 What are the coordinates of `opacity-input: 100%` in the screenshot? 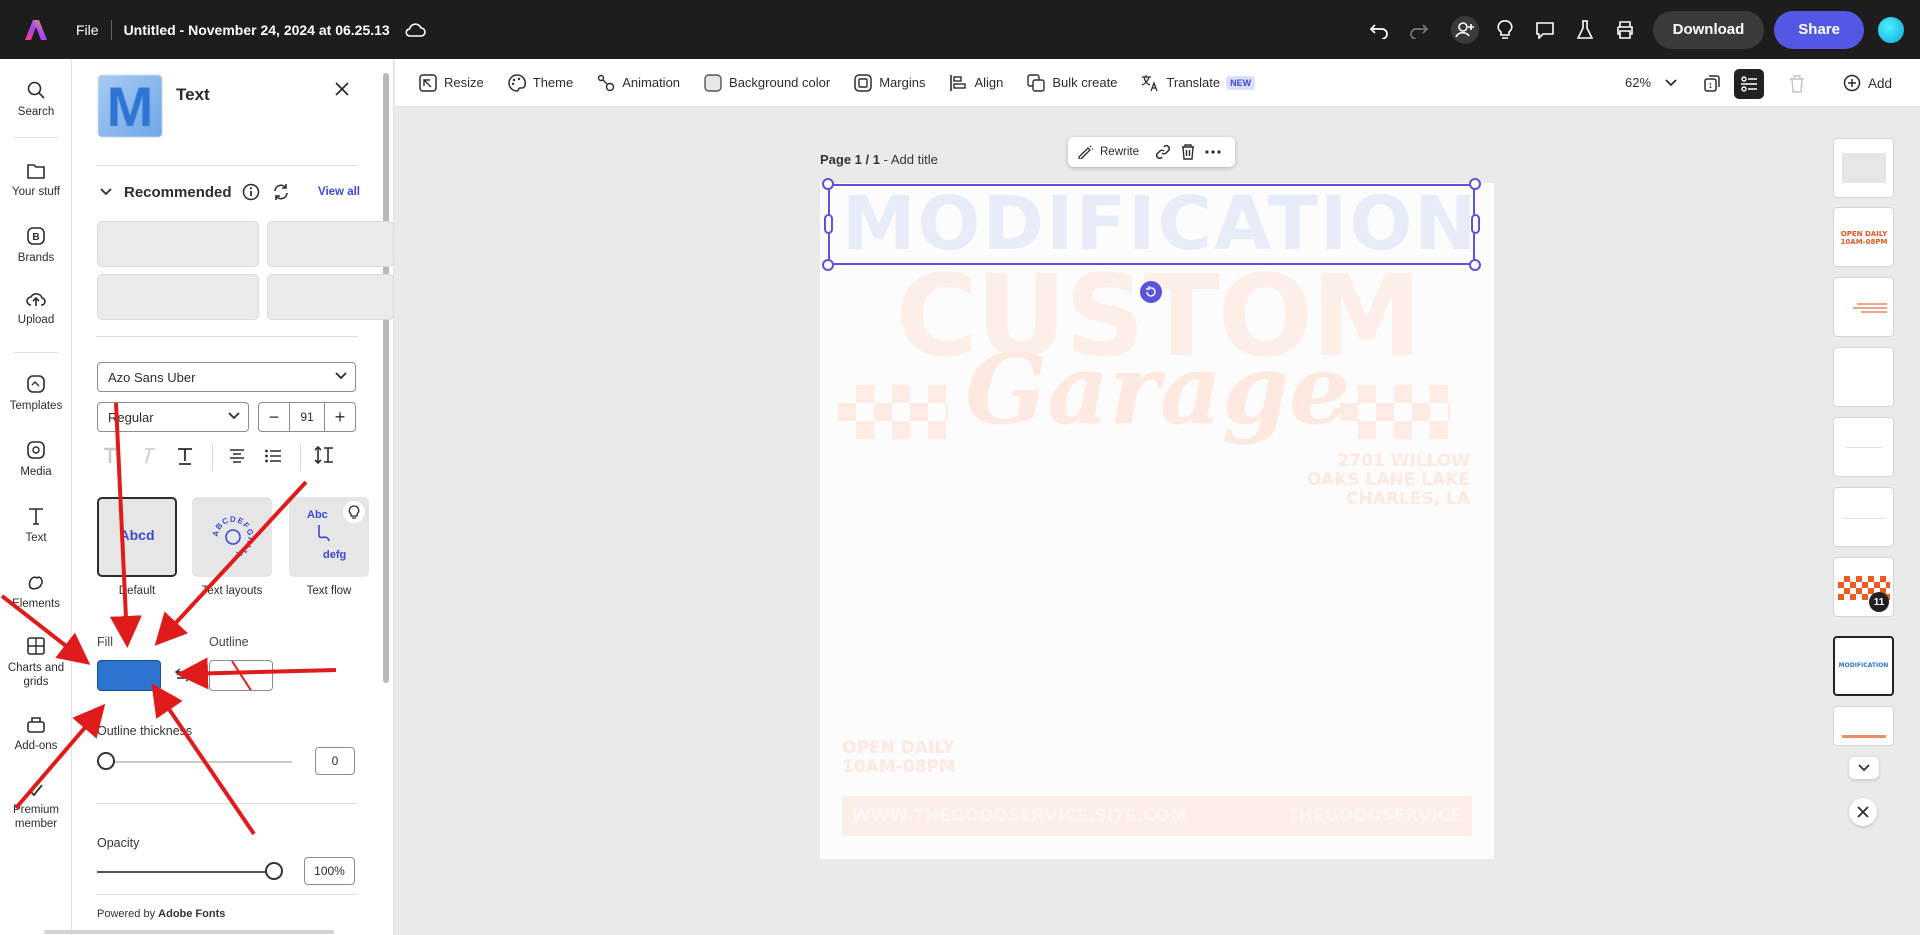 It's located at (329, 871).